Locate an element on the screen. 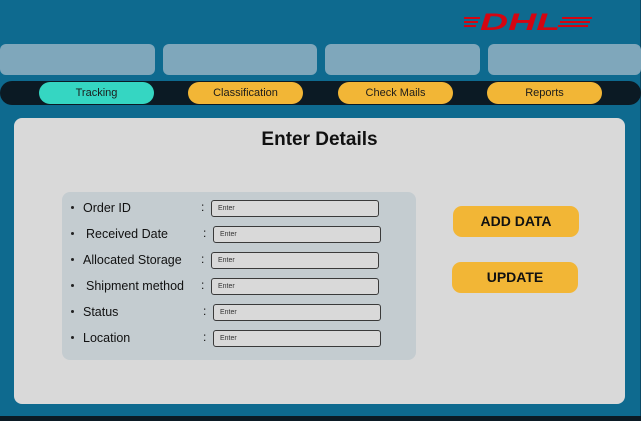 Image resolution: width=641 pixels, height=421 pixels. shipment-method-input is located at coordinates (295, 286).